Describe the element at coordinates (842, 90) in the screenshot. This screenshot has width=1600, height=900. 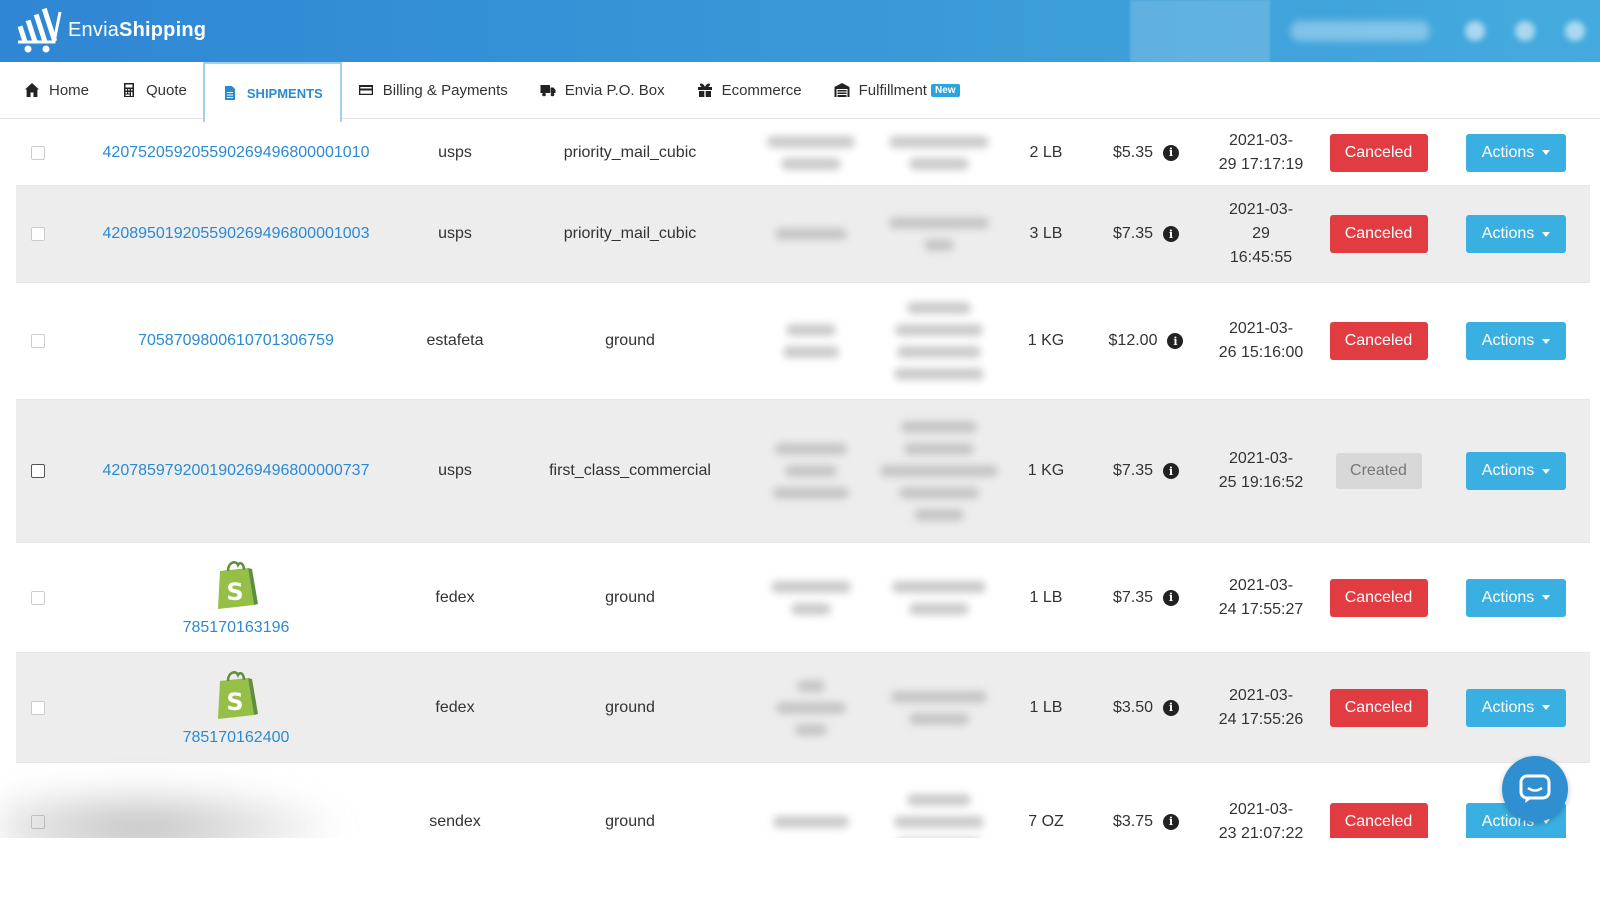
I see `warehouse-icon` at that location.